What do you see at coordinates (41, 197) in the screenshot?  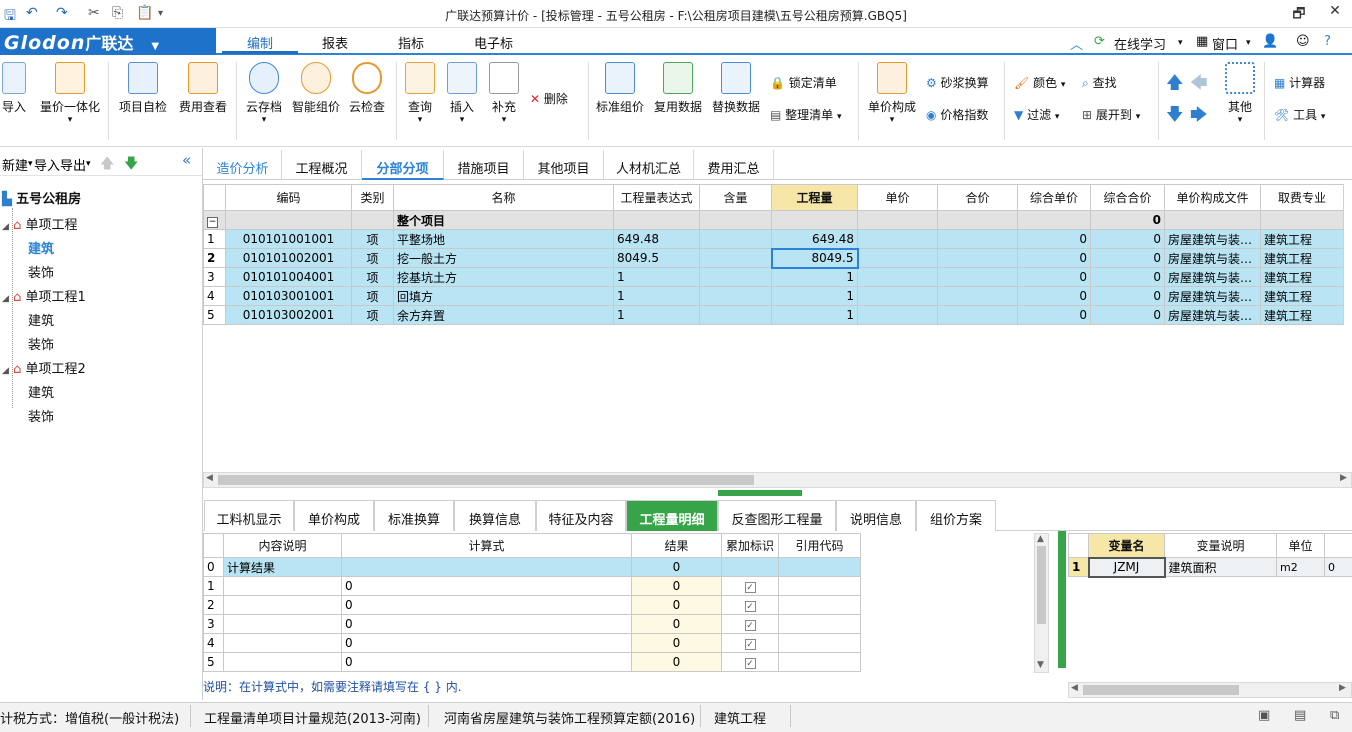 I see `tree-item-project: ▙ 五号公租房` at bounding box center [41, 197].